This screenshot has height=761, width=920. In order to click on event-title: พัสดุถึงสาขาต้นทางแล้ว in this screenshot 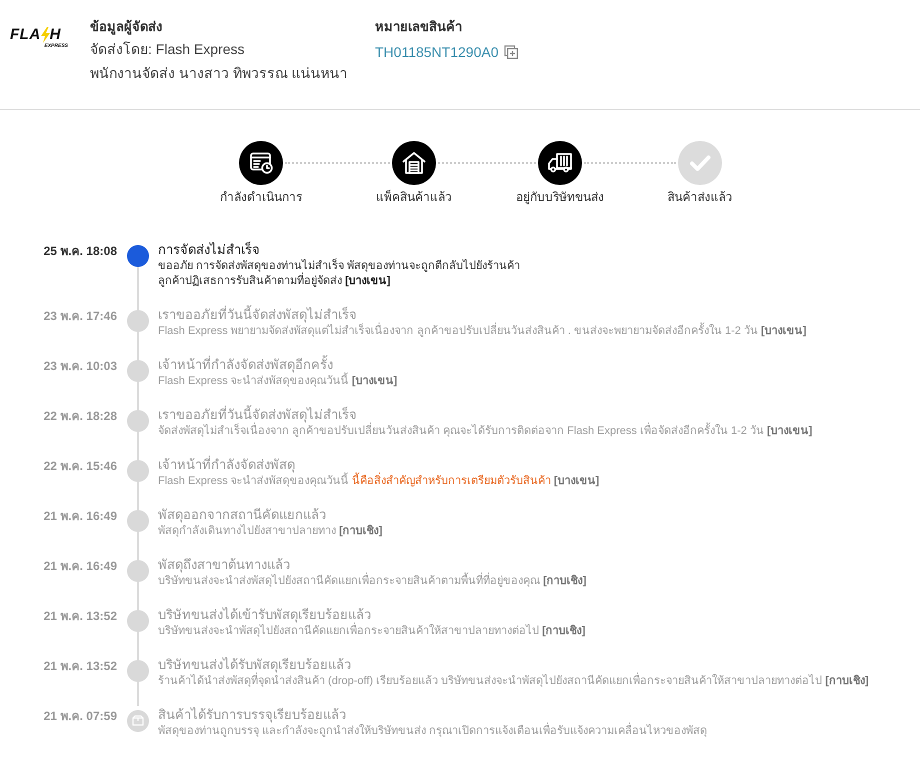, I will do `click(224, 564)`.